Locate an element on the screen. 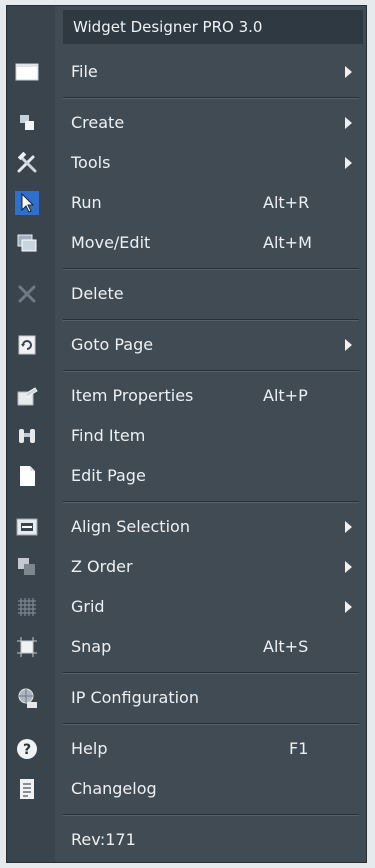 This screenshot has width=375, height=868. menu-item-label: Snap is located at coordinates (91, 646).